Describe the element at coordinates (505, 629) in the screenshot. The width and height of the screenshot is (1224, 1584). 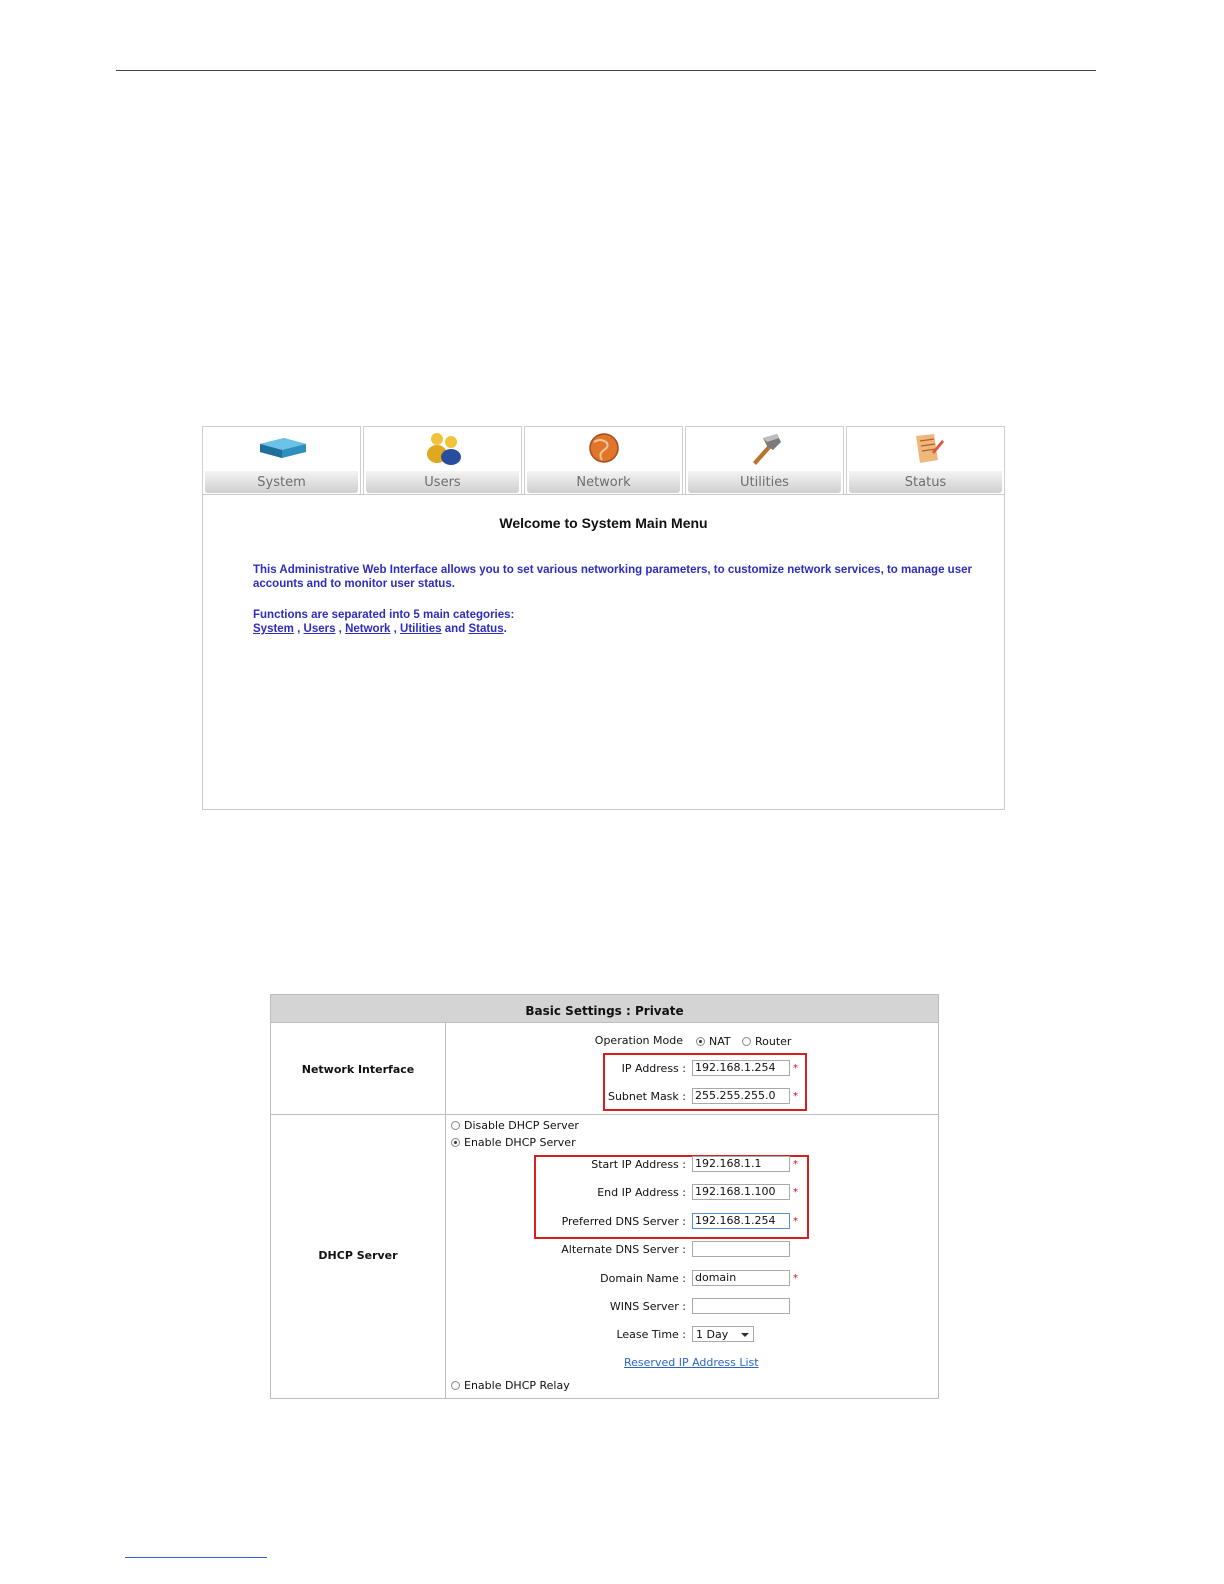
I see `period: .` at that location.